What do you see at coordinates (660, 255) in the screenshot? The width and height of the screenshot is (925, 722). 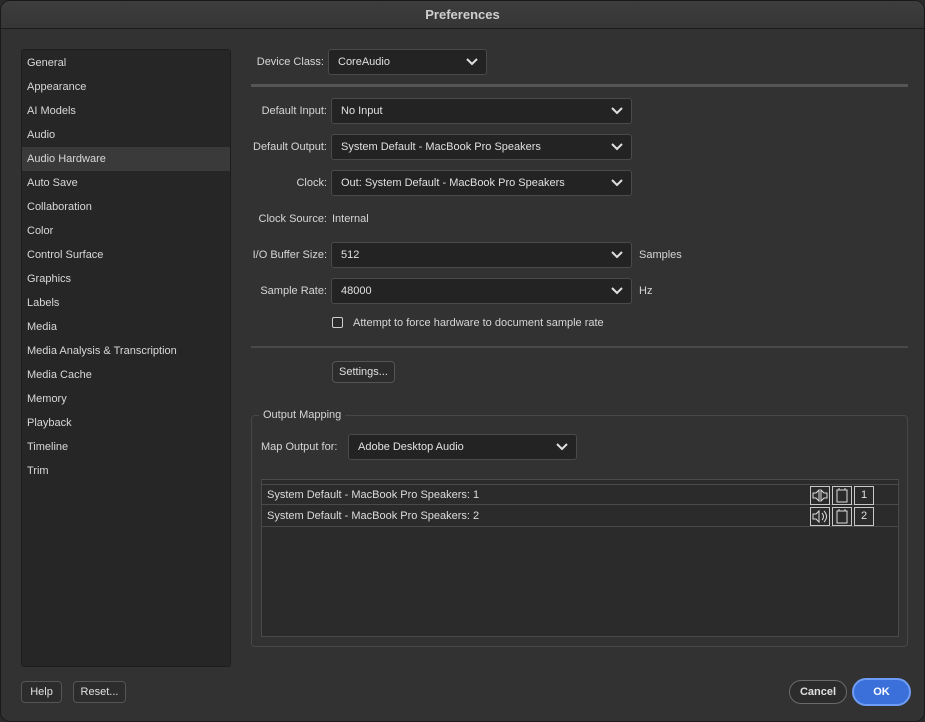 I see `io-buffer-unit: Samples` at bounding box center [660, 255].